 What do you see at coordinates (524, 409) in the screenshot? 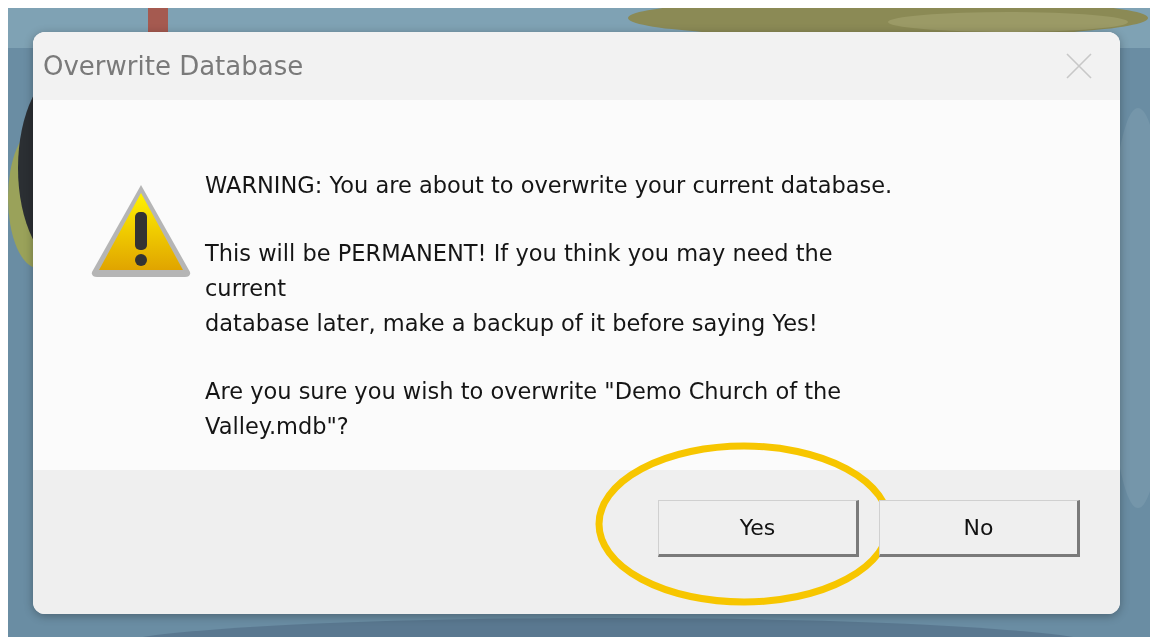
I see `message-text: Are you sure you wish to overwrite "Demo Church of the Valley.mdb"?` at bounding box center [524, 409].